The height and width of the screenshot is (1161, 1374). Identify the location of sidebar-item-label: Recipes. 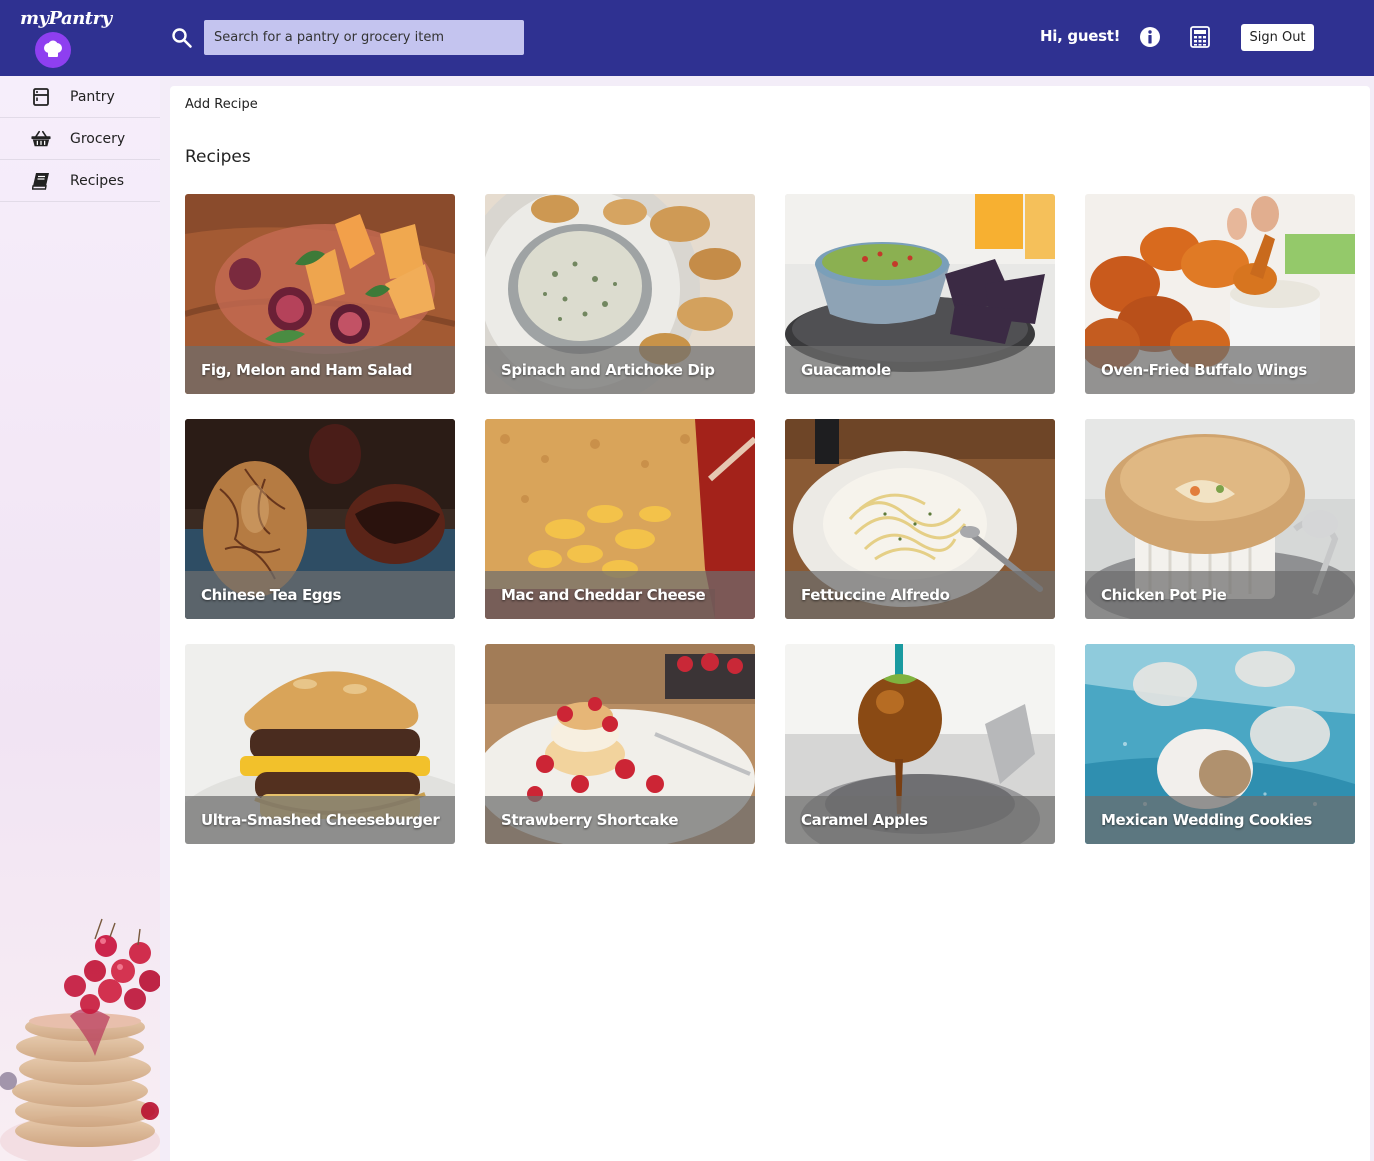
(97, 180).